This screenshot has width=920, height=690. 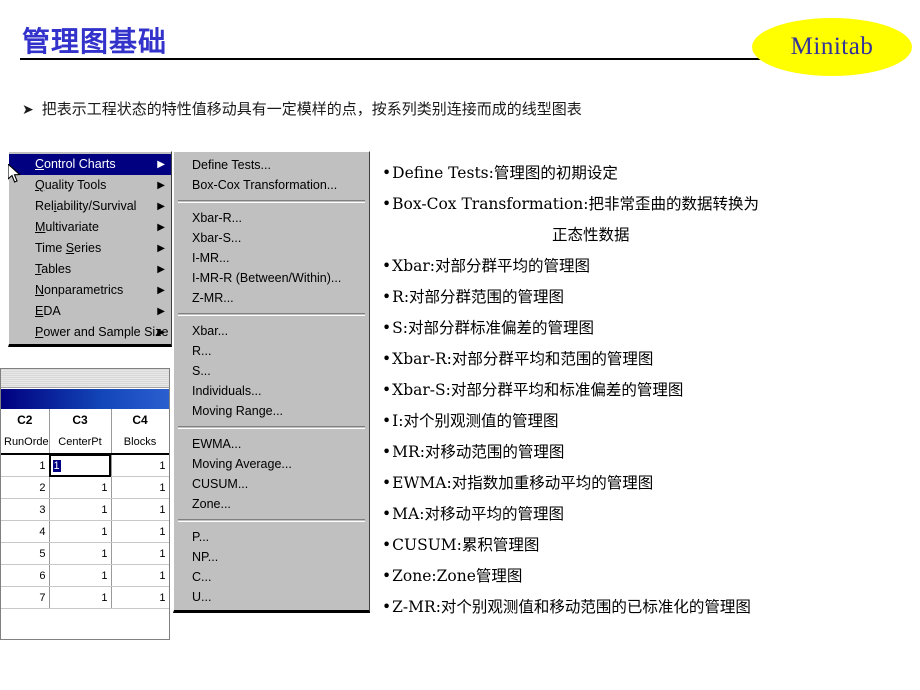 What do you see at coordinates (90, 227) in the screenshot?
I see `menu-item-multivariate: Multivariate ▶` at bounding box center [90, 227].